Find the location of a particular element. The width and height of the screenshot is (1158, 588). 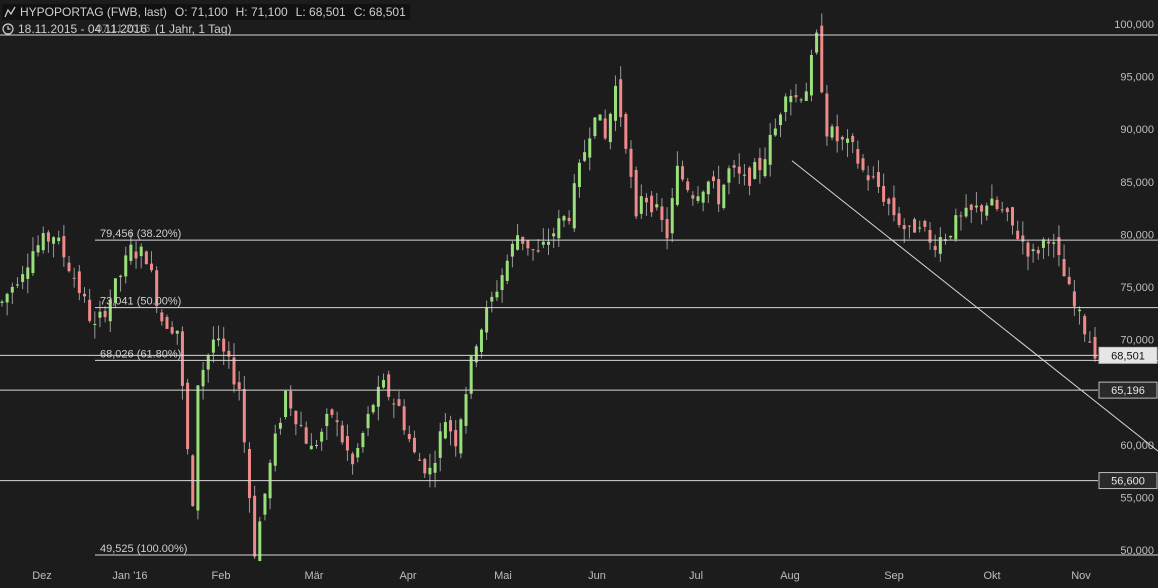

x-tick-label: Sep is located at coordinates (894, 576).